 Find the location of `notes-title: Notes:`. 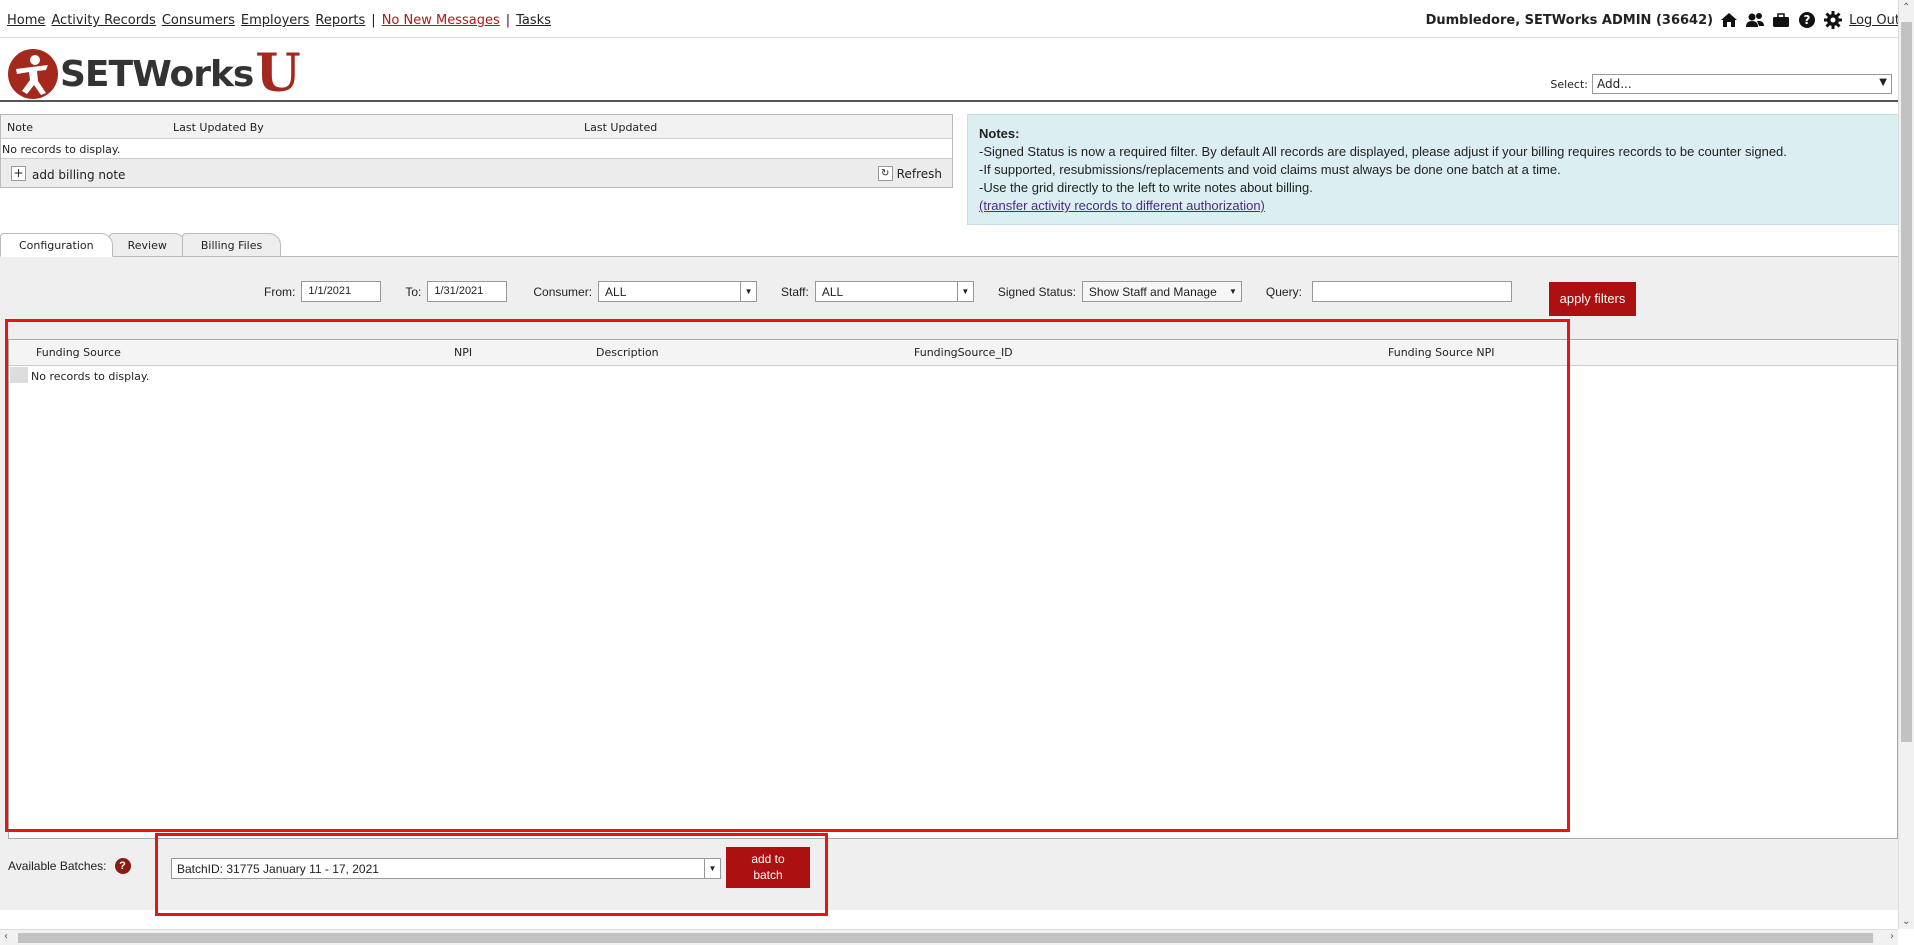

notes-title: Notes: is located at coordinates (999, 133).